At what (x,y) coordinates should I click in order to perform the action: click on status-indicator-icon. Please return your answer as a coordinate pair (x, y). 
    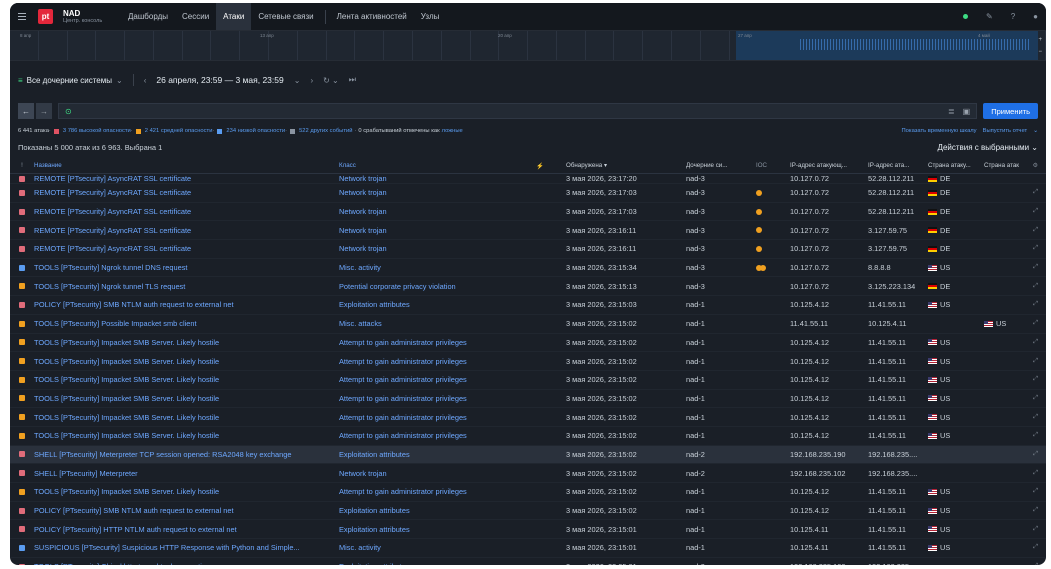
    Looking at the image, I should click on (965, 16).